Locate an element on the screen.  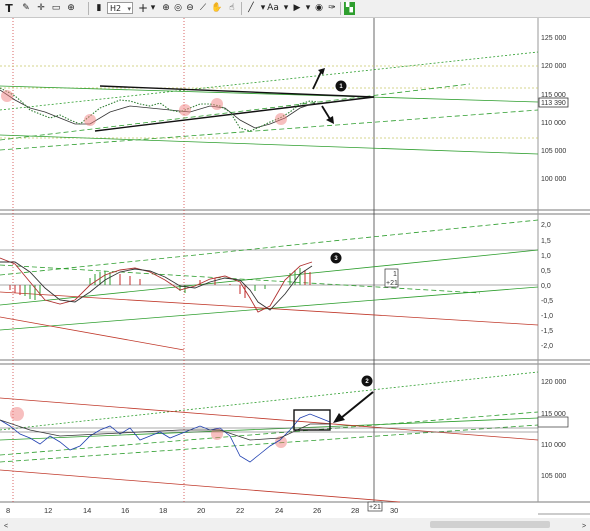
svg-text: 1,0 is located at coordinates (546, 256).